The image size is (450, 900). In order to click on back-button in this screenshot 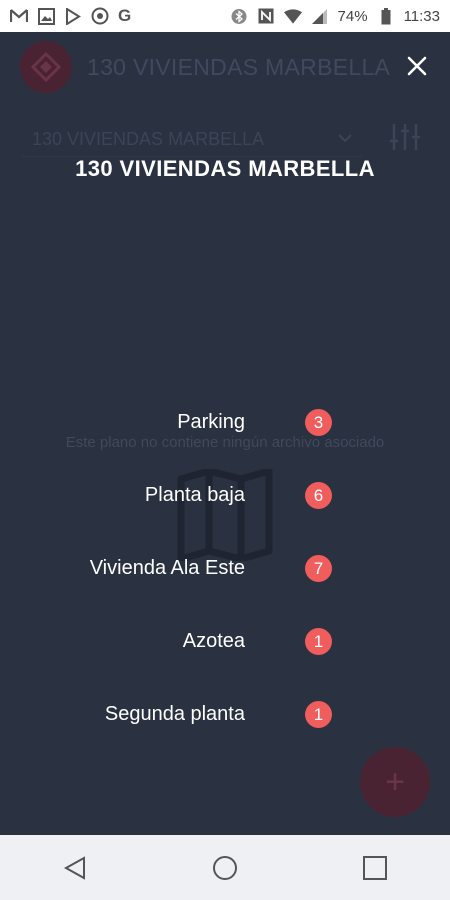, I will do `click(75, 868)`.